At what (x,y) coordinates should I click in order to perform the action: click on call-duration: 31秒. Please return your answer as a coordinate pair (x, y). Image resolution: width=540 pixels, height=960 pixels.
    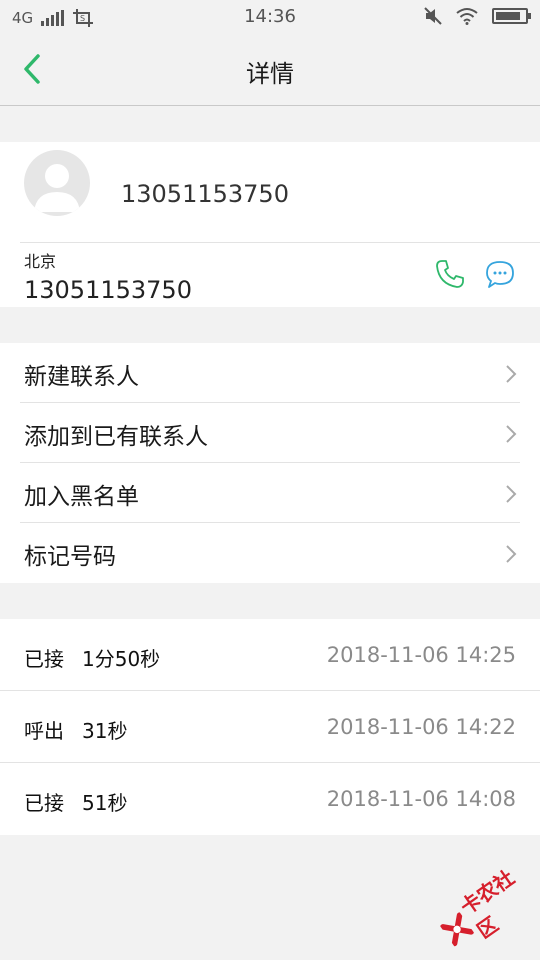
    Looking at the image, I should click on (105, 731).